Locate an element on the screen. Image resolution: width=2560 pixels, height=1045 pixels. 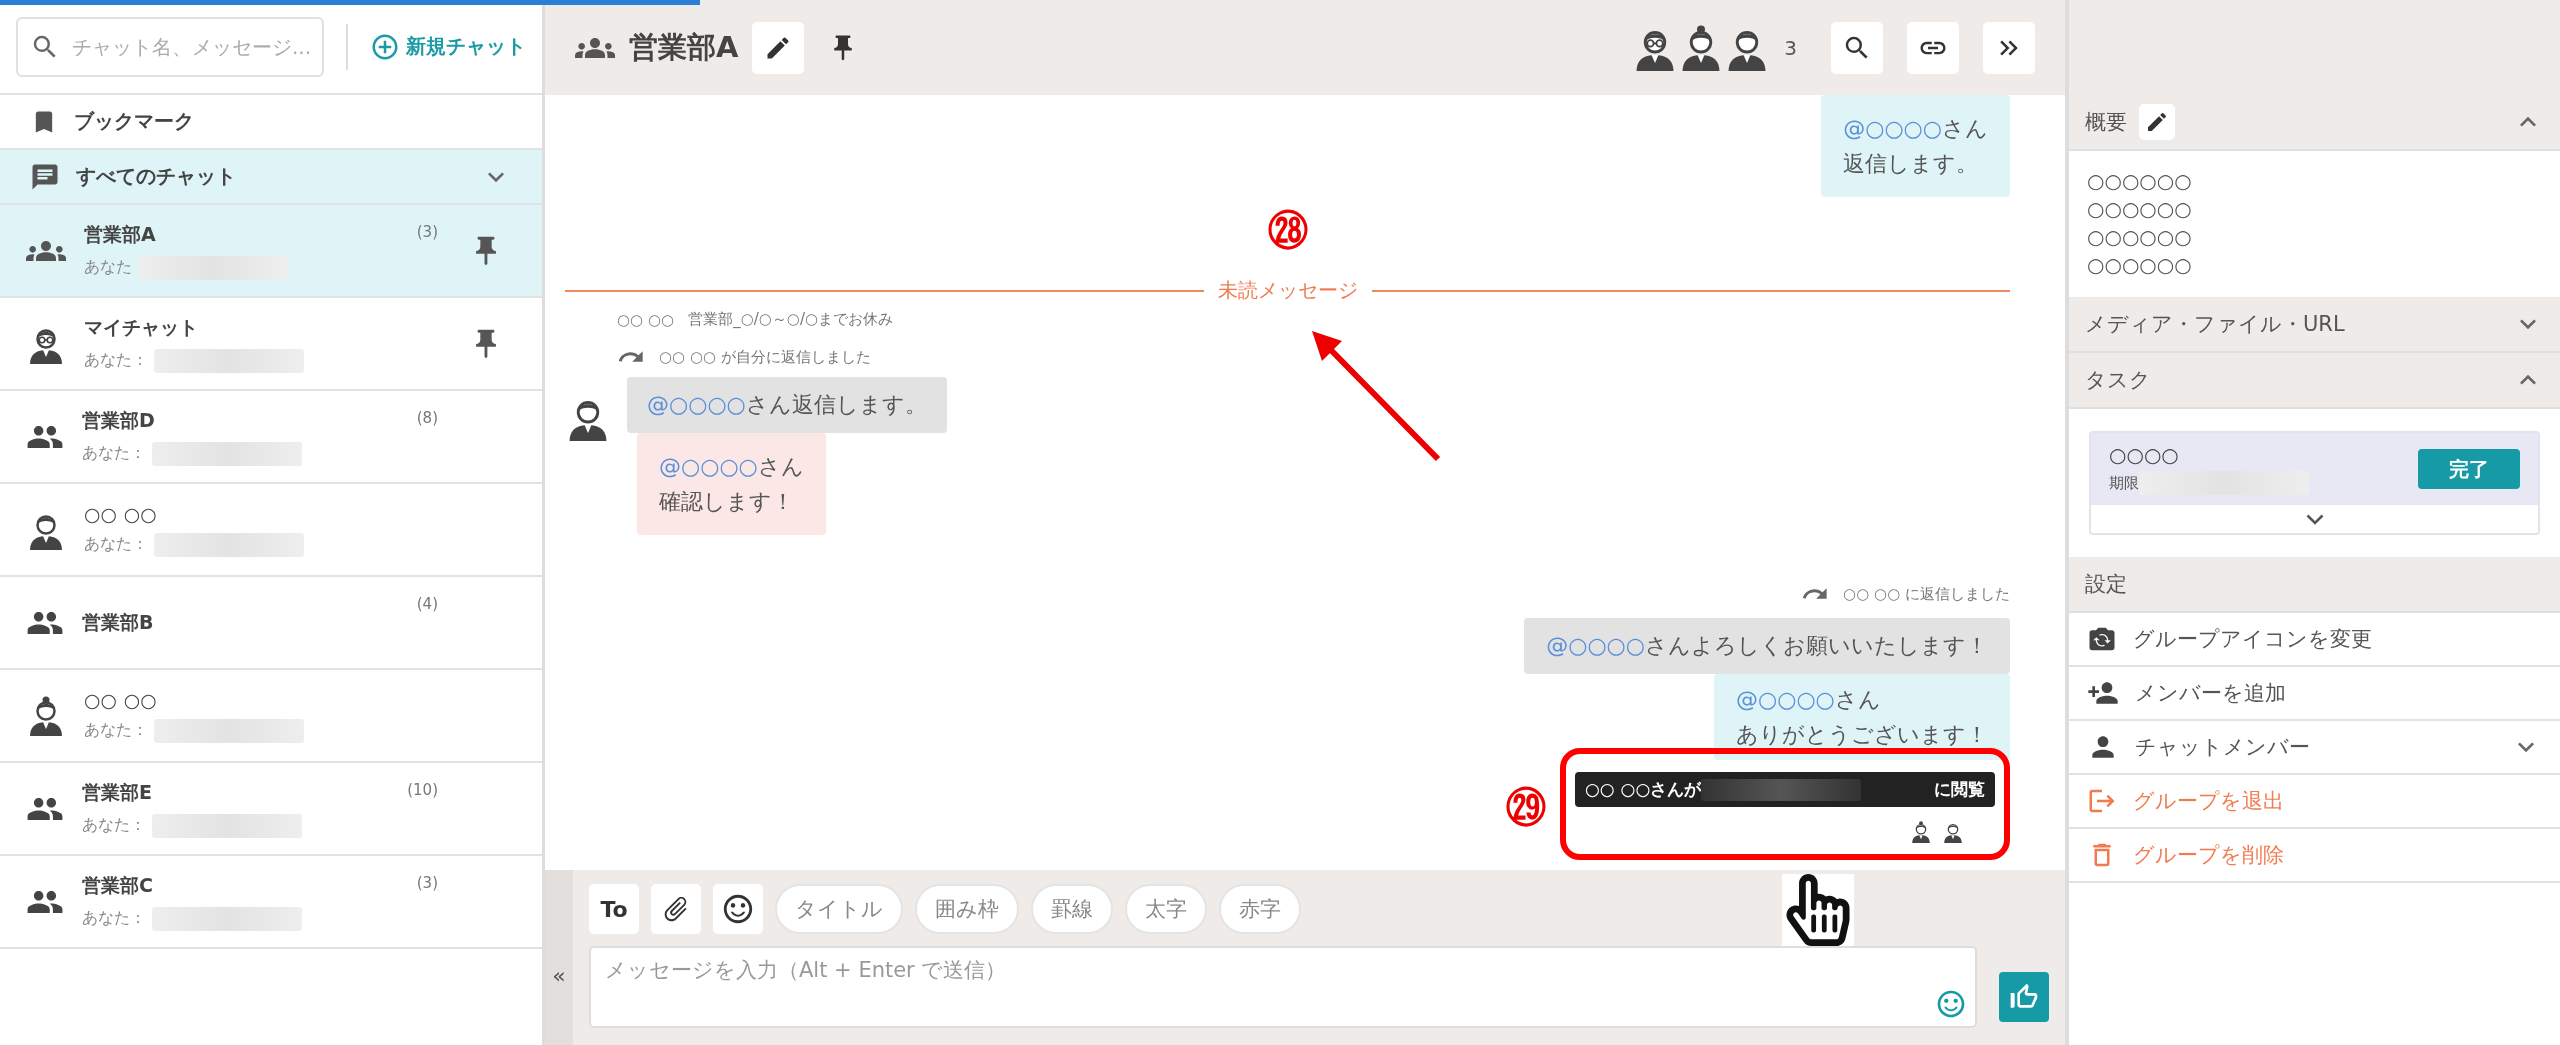
sender-status: 営業部_○/○～○/○までお休み is located at coordinates (791, 320).